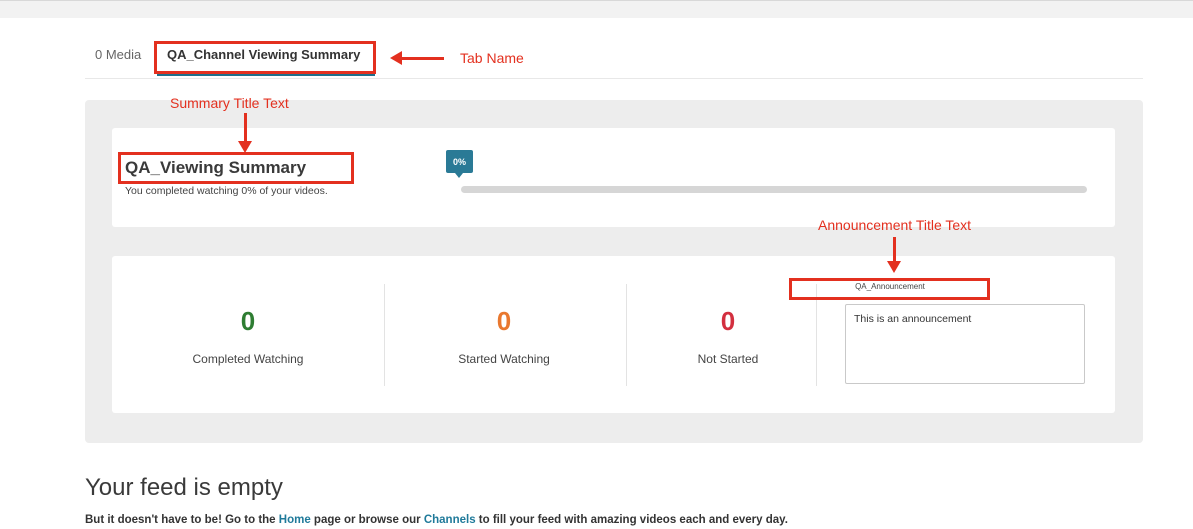 The width and height of the screenshot is (1193, 529). What do you see at coordinates (236, 168) in the screenshot?
I see `summary-title-highlight` at bounding box center [236, 168].